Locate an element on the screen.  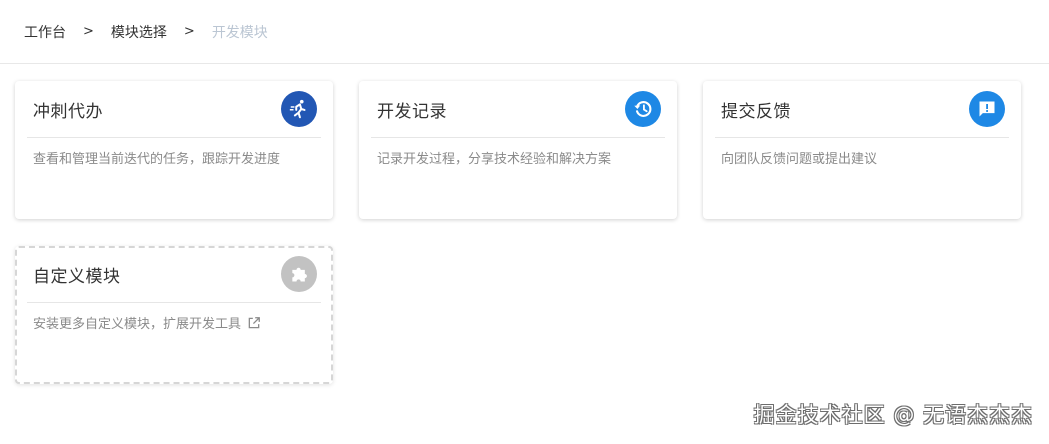
history-icon is located at coordinates (643, 109).